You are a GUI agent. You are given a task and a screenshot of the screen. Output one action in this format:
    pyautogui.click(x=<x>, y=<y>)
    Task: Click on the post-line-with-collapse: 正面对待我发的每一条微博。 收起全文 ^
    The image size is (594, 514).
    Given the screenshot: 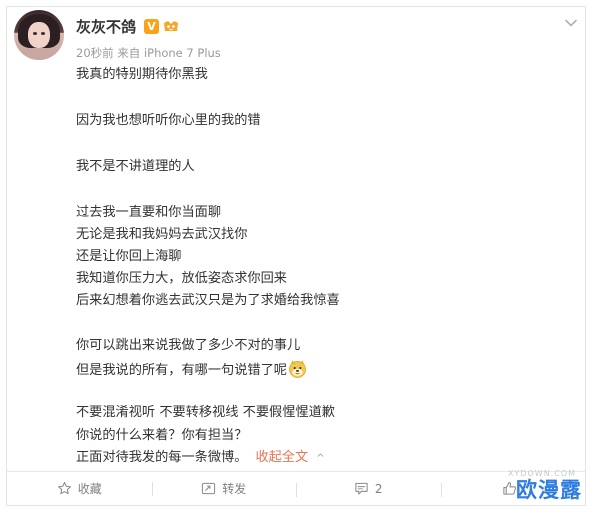 What is the action you would take?
    pyautogui.click(x=200, y=458)
    